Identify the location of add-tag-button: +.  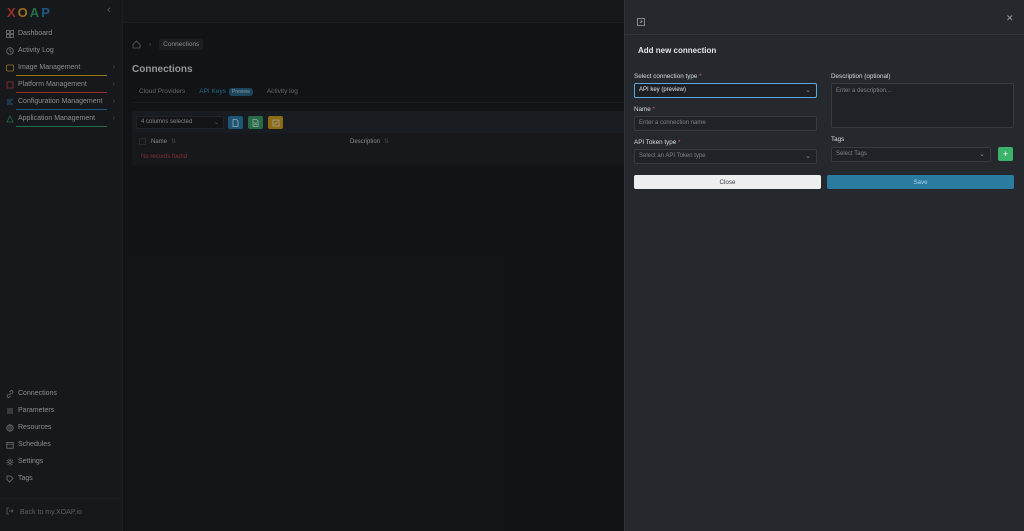
(1005, 154).